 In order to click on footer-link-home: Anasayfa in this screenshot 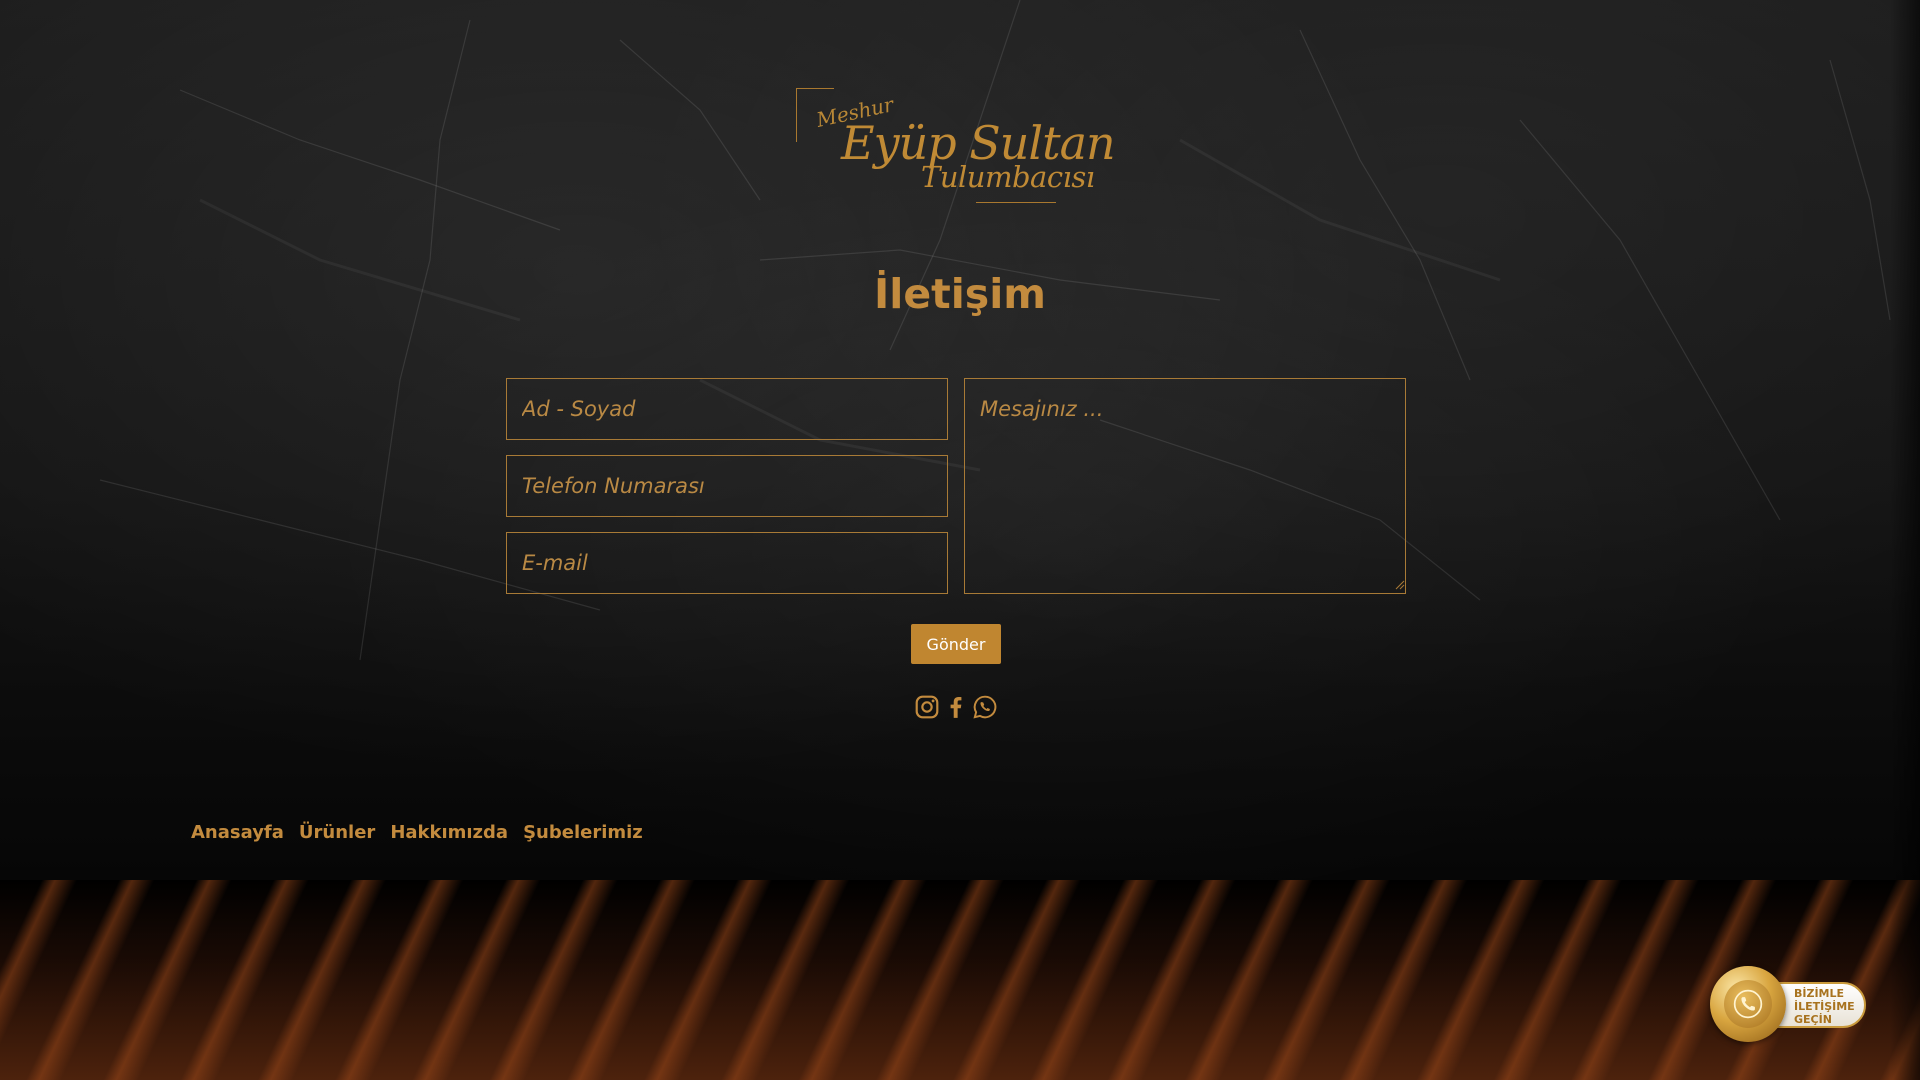, I will do `click(237, 832)`.